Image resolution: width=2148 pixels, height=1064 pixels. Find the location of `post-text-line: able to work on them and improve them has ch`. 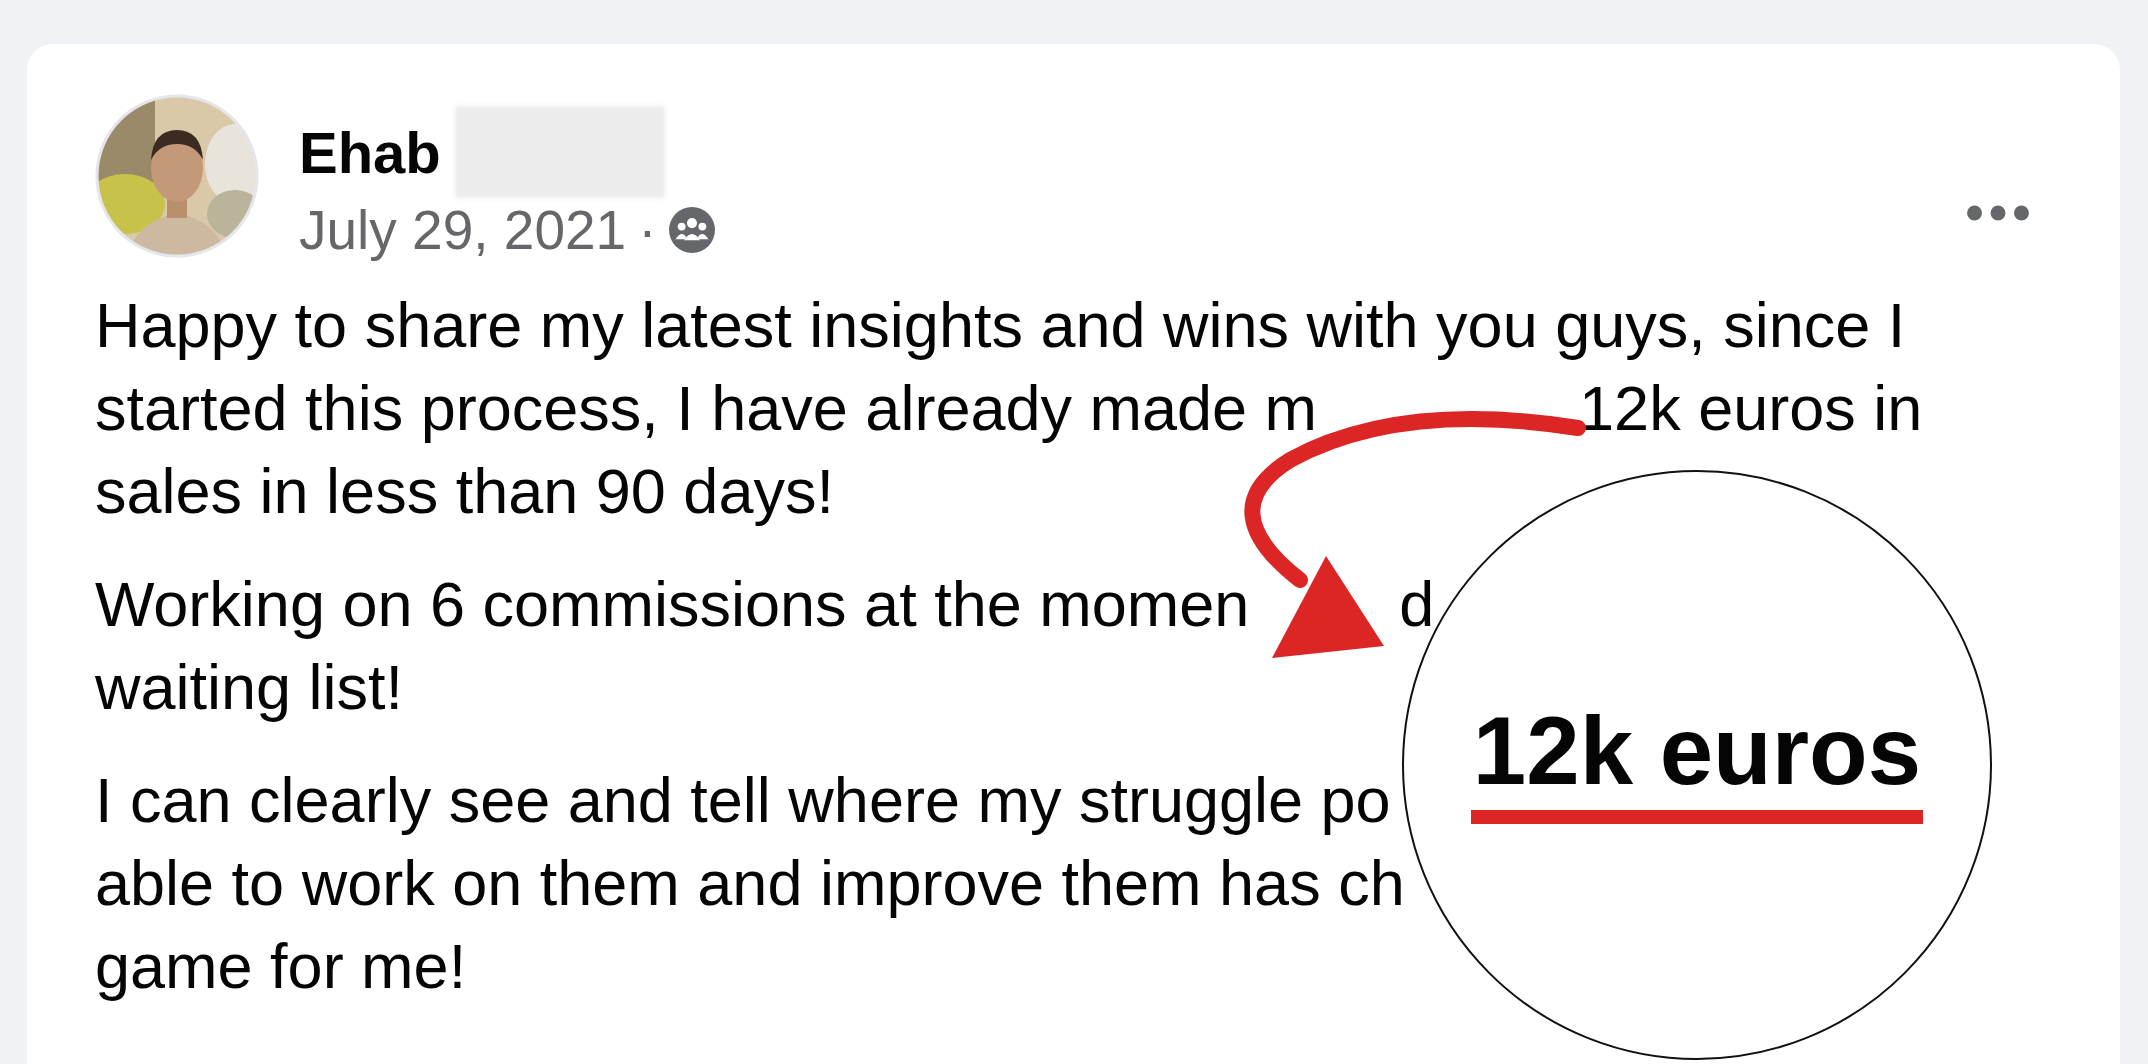

post-text-line: able to work on them and improve them has ch is located at coordinates (750, 883).